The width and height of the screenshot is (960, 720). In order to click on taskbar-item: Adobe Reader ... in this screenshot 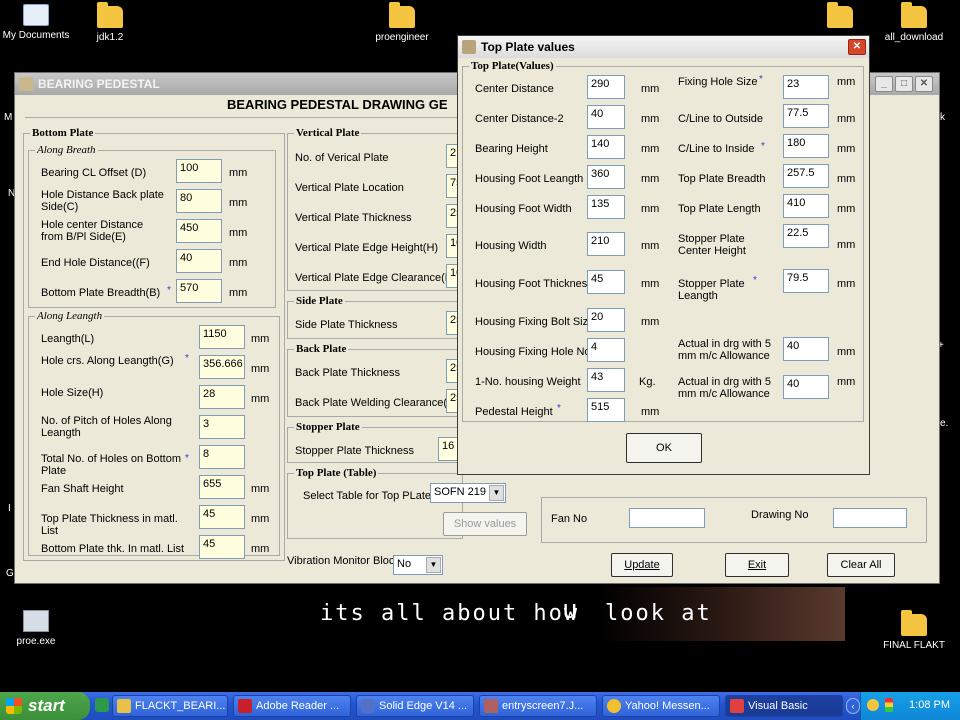, I will do `click(292, 706)`.